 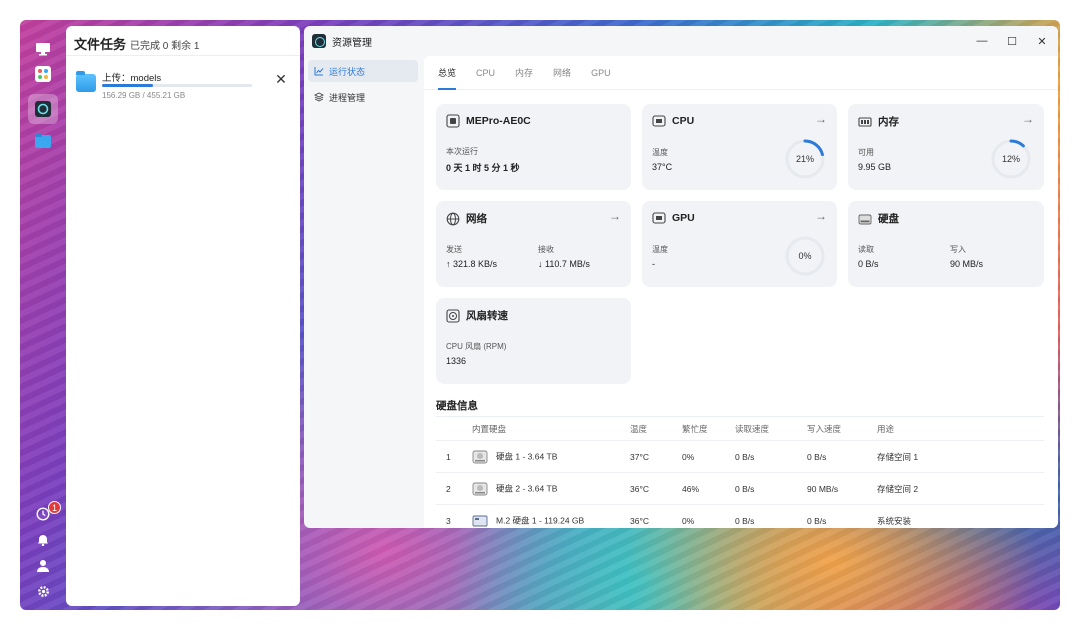 I want to click on row-index: 1, so click(x=454, y=456).